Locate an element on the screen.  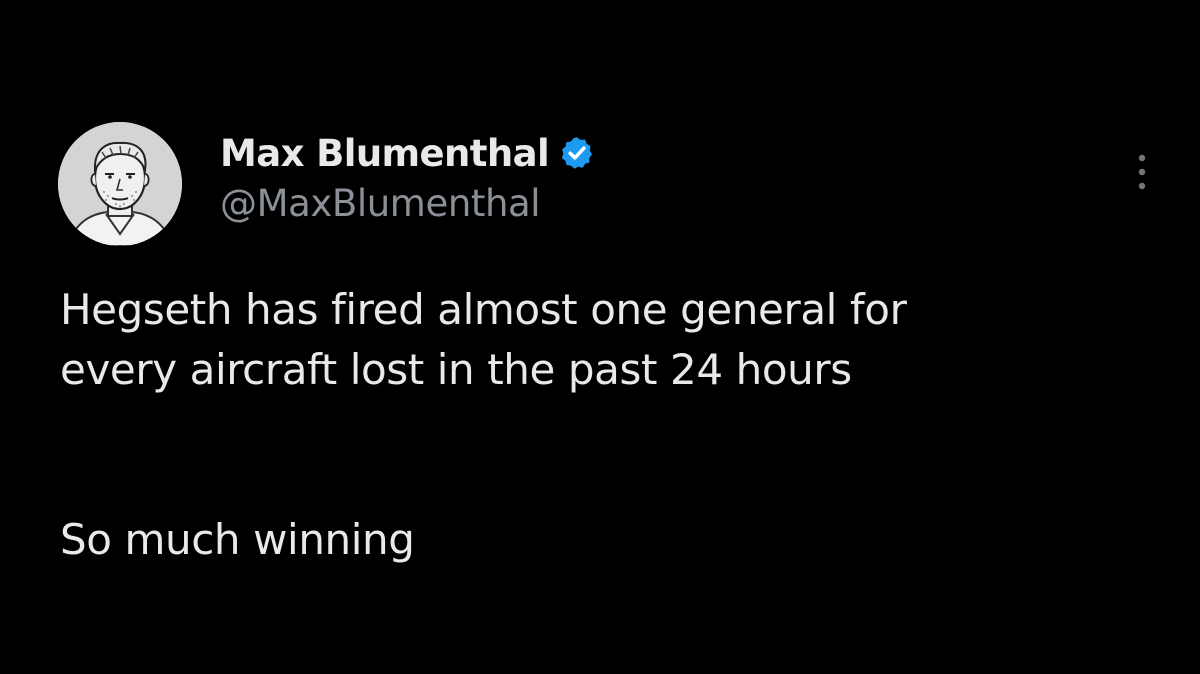
tweet-text-line: every aircraft lost in the past 24 hours is located at coordinates (456, 369).